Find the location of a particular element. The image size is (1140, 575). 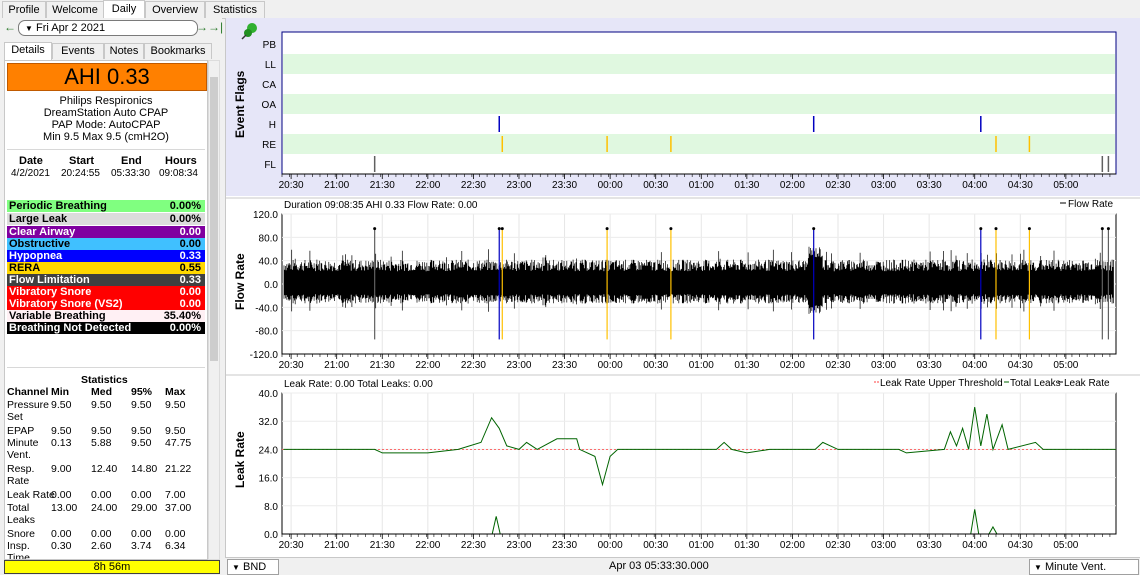

flow-rate-ytick: -120.0 is located at coordinates (264, 355).